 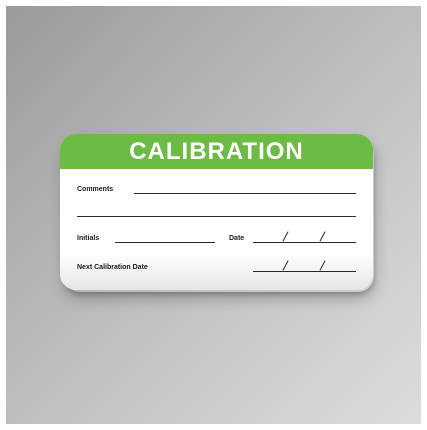 What do you see at coordinates (88, 238) in the screenshot?
I see `initials-label: Initials` at bounding box center [88, 238].